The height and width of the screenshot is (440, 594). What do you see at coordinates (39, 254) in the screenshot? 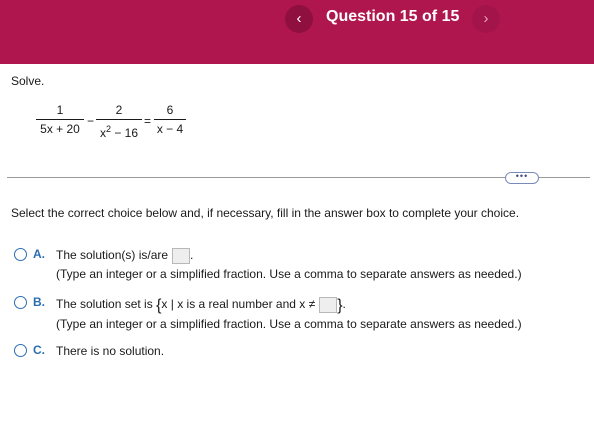
I see `choice-a-letter: A.` at bounding box center [39, 254].